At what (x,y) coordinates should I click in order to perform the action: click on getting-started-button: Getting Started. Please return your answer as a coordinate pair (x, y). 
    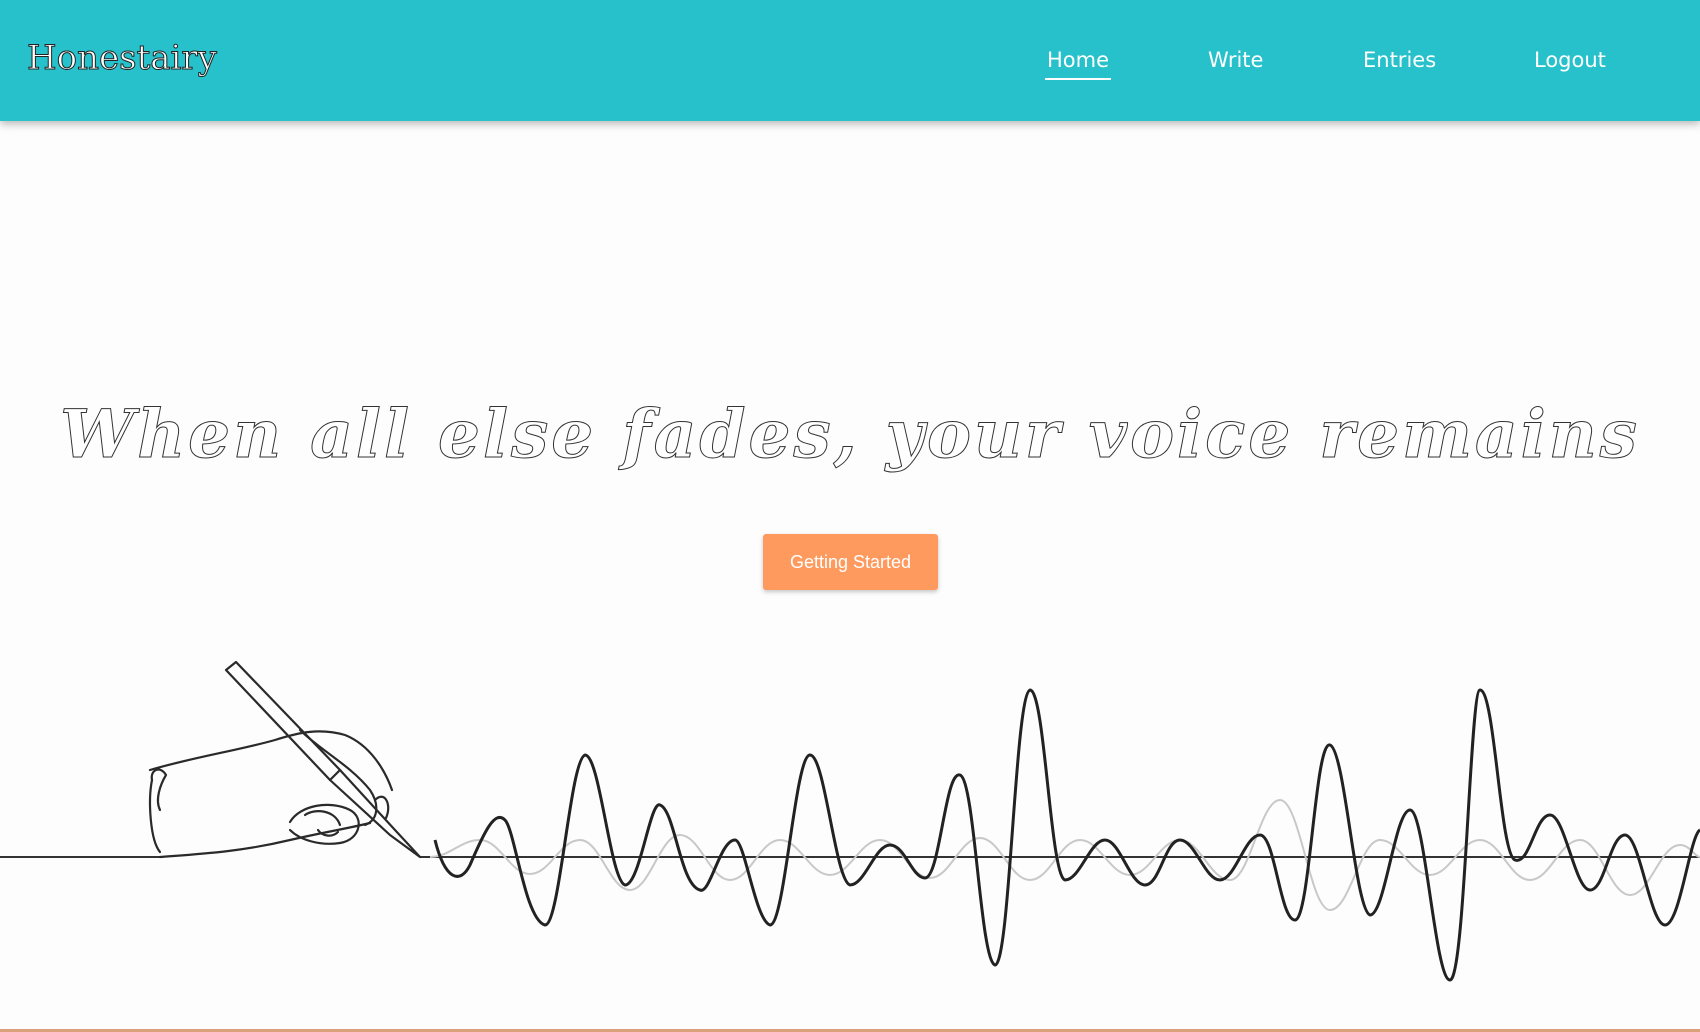
    Looking at the image, I should click on (850, 562).